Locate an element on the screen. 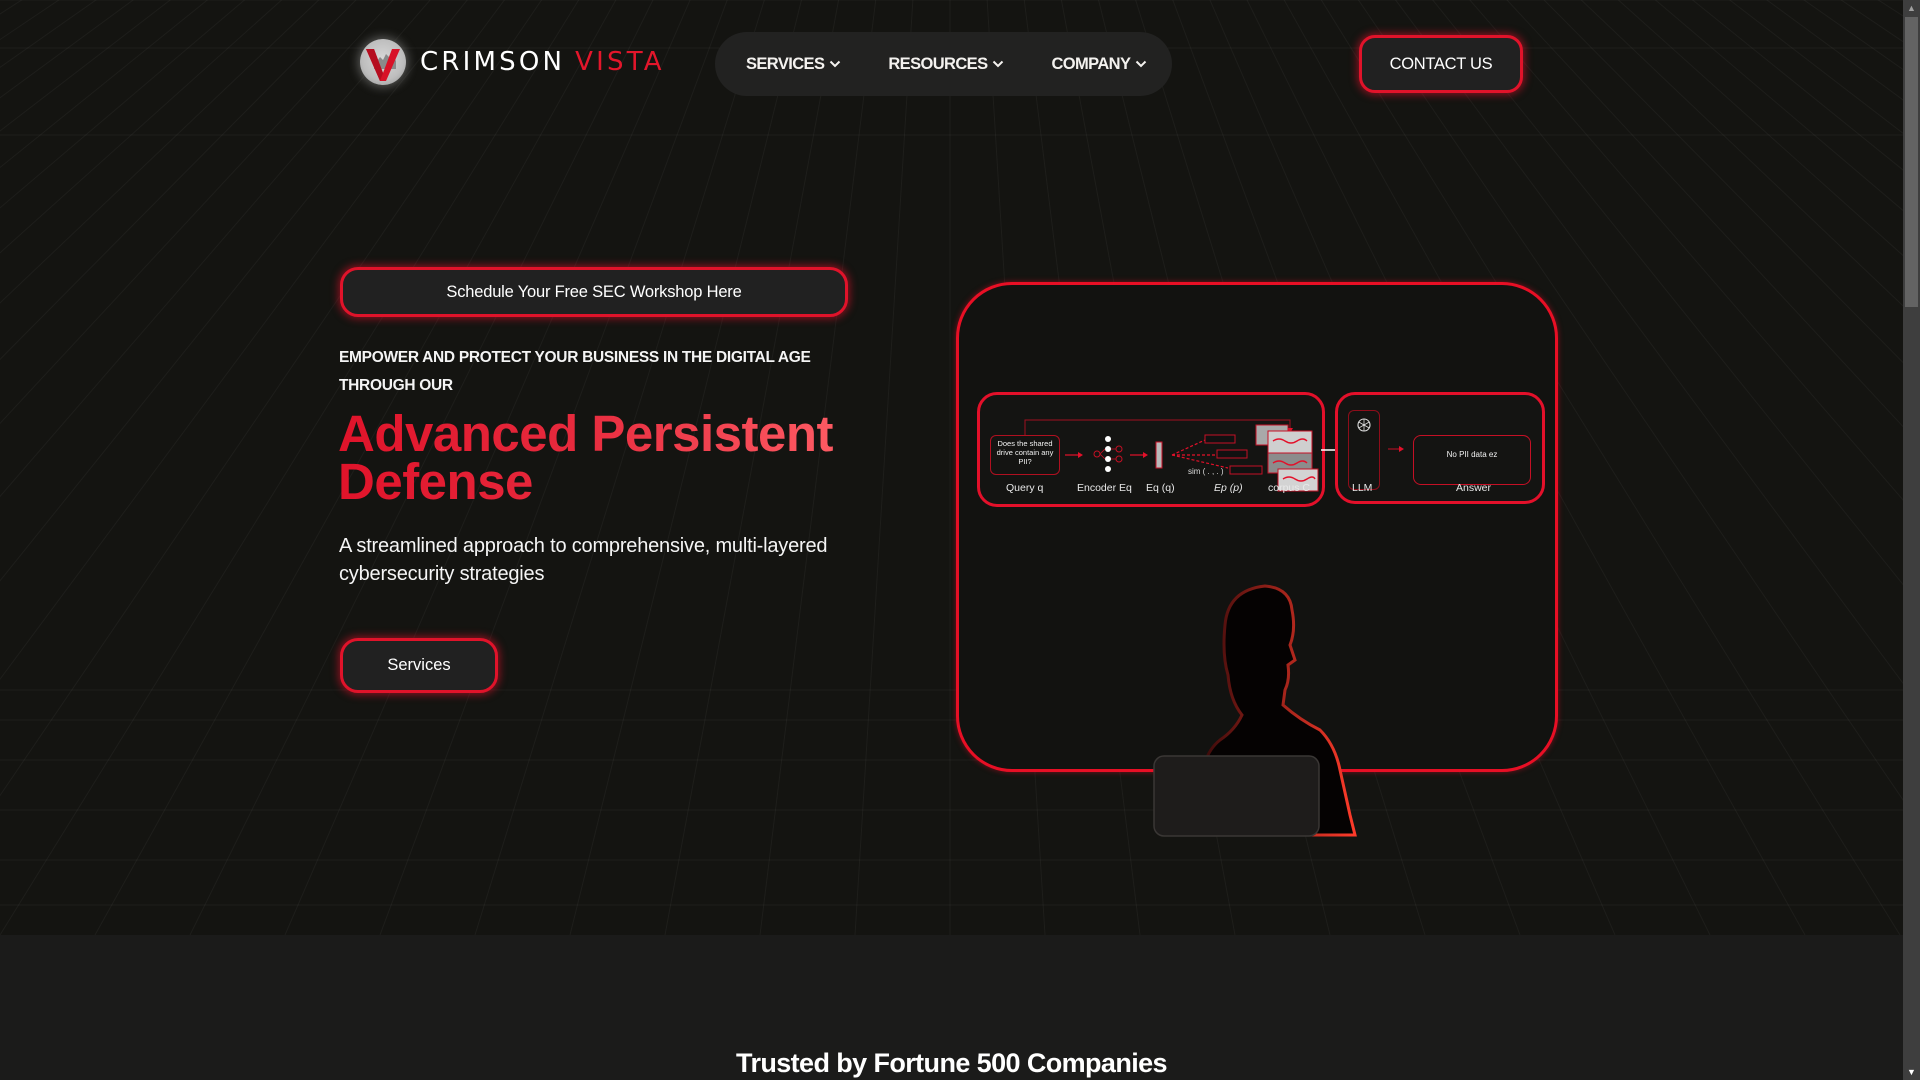  eq-vector is located at coordinates (1159, 455).